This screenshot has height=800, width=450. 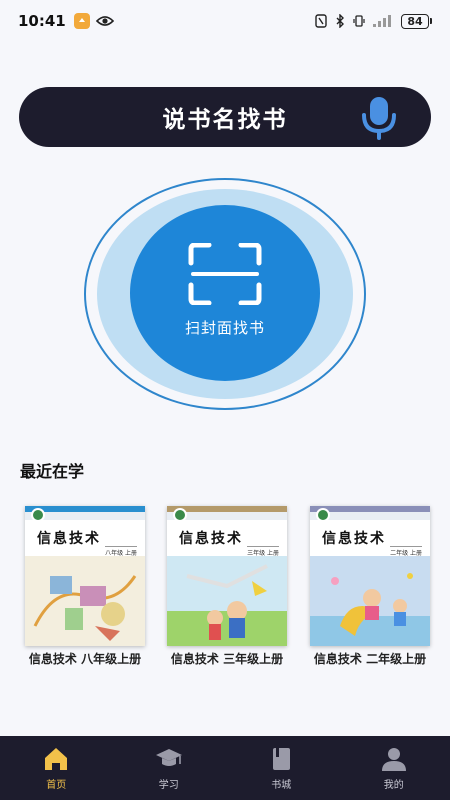 I want to click on microphone-icon, so click(x=379, y=118).